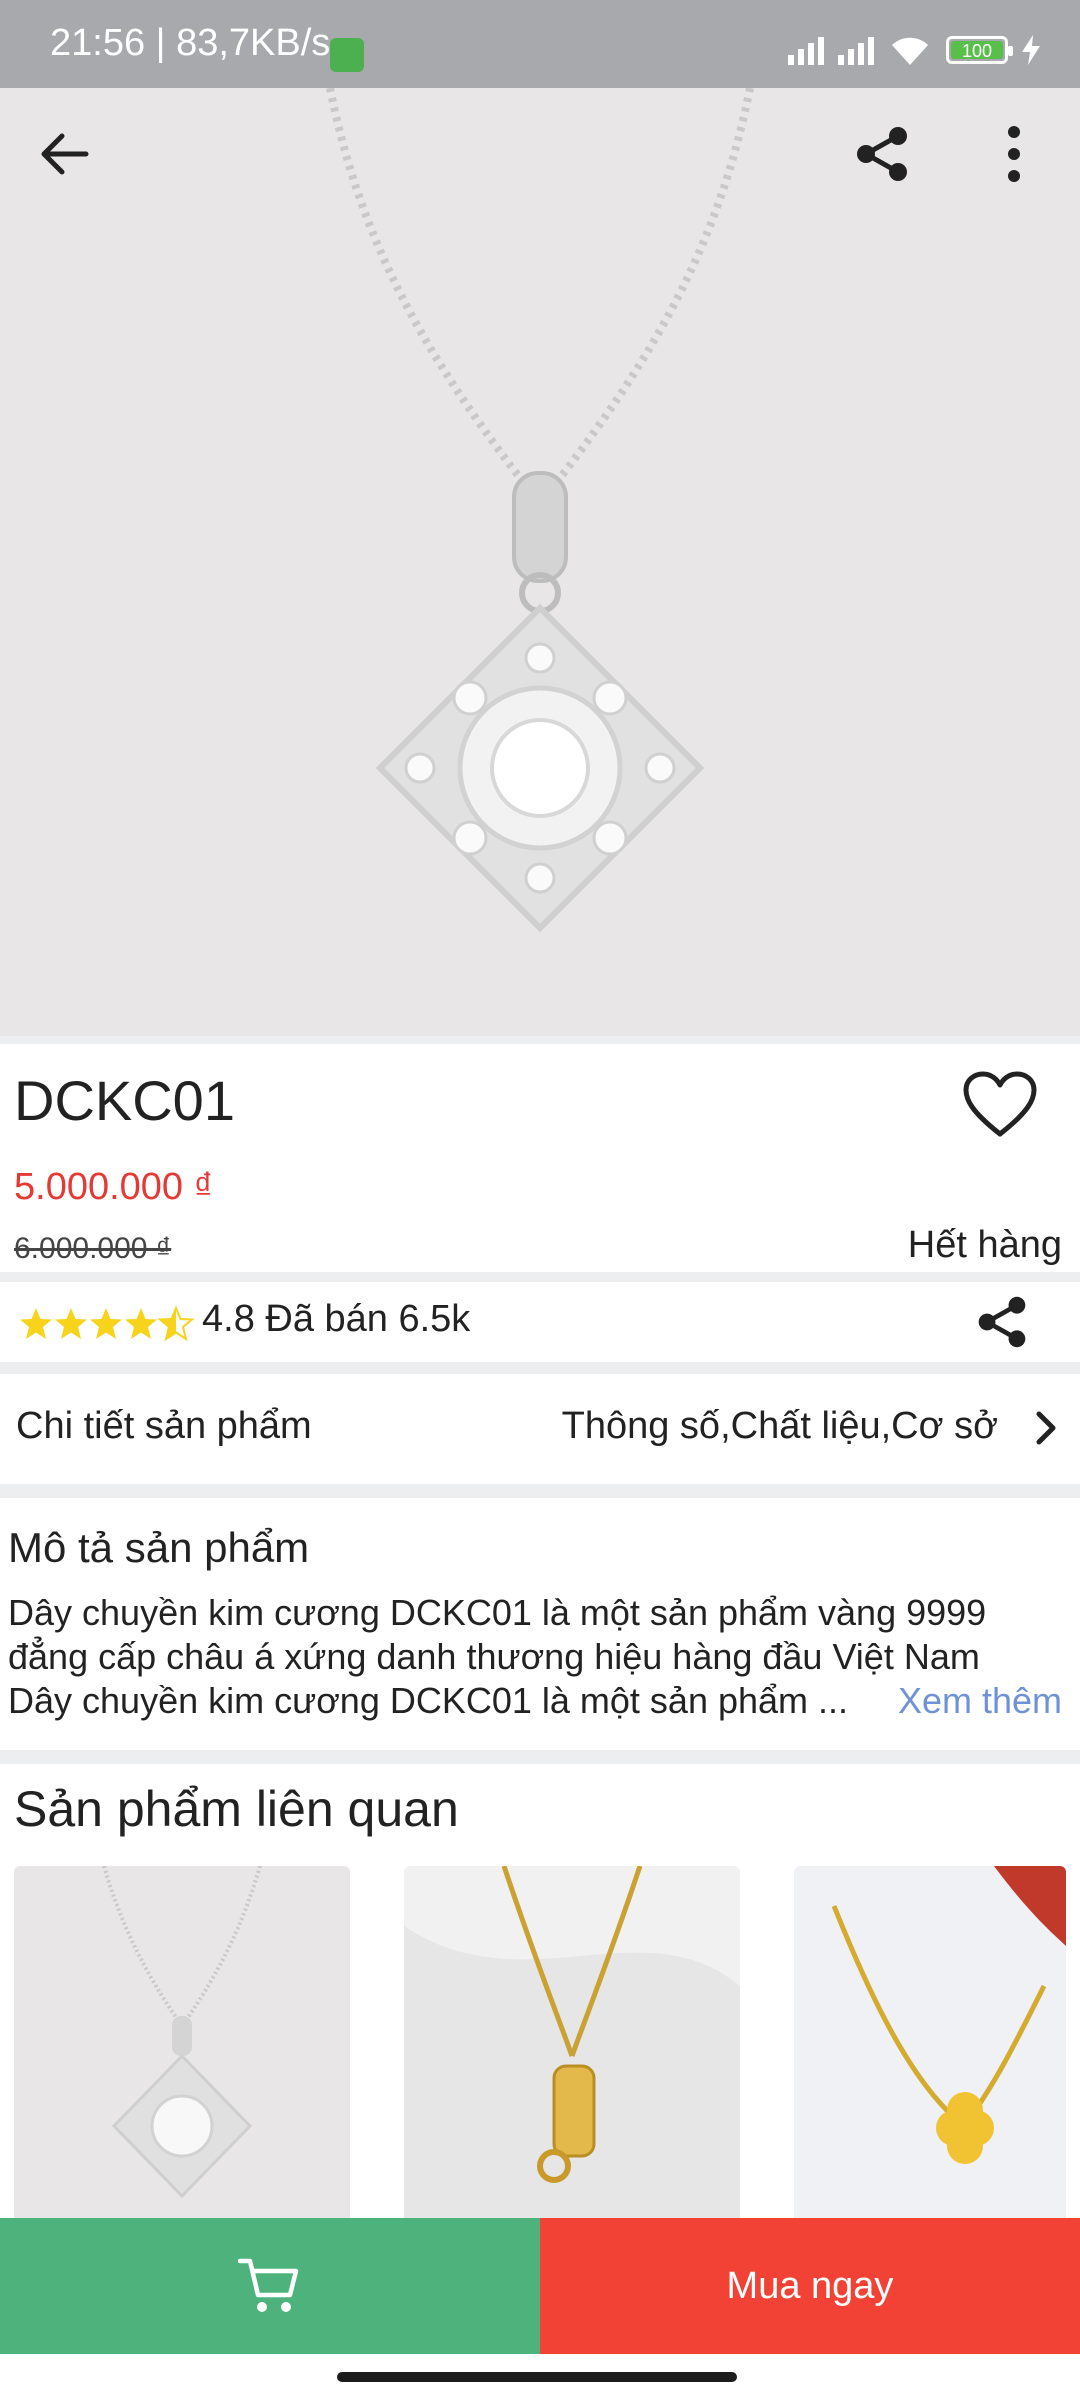 This screenshot has width=1080, height=2400. What do you see at coordinates (114, 1187) in the screenshot?
I see `product-price: 5.000.000 ₫` at bounding box center [114, 1187].